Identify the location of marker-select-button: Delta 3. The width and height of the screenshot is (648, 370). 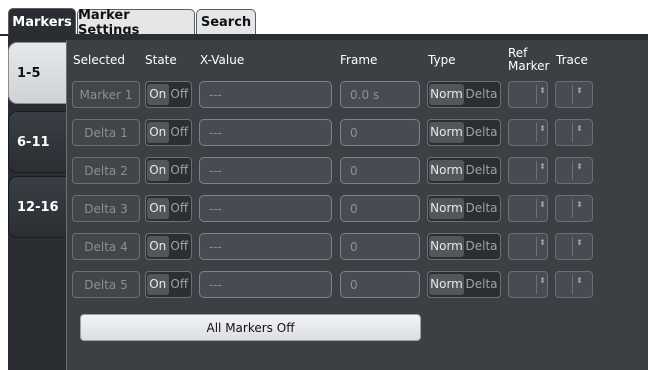
(106, 208).